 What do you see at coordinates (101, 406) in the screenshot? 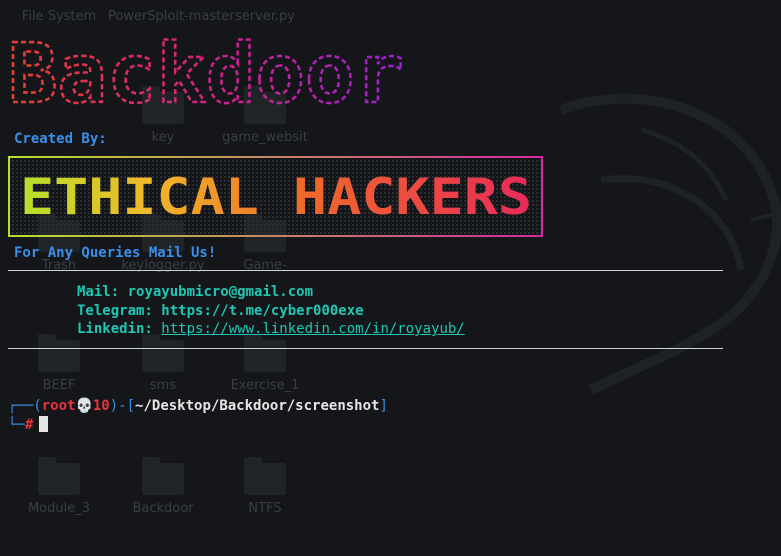
I see `prompt-host: 10` at bounding box center [101, 406].